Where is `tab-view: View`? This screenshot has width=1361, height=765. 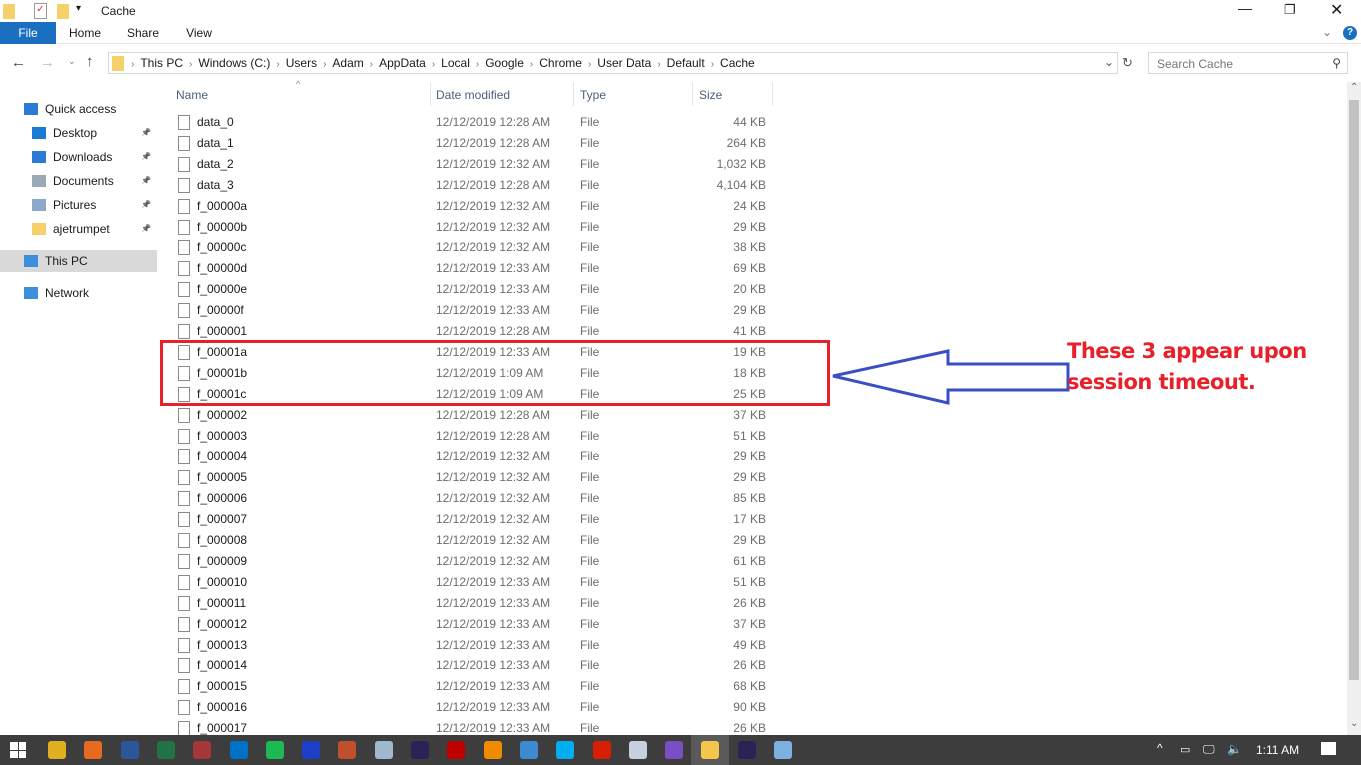
tab-view: View is located at coordinates (199, 33).